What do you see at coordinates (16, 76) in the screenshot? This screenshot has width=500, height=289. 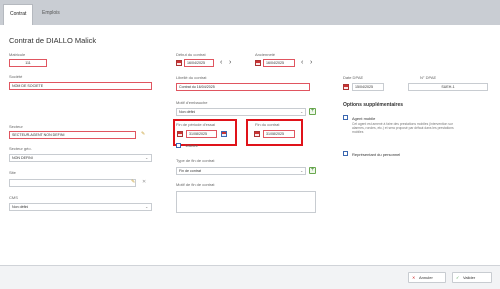 I see `societe-label: Société` at bounding box center [16, 76].